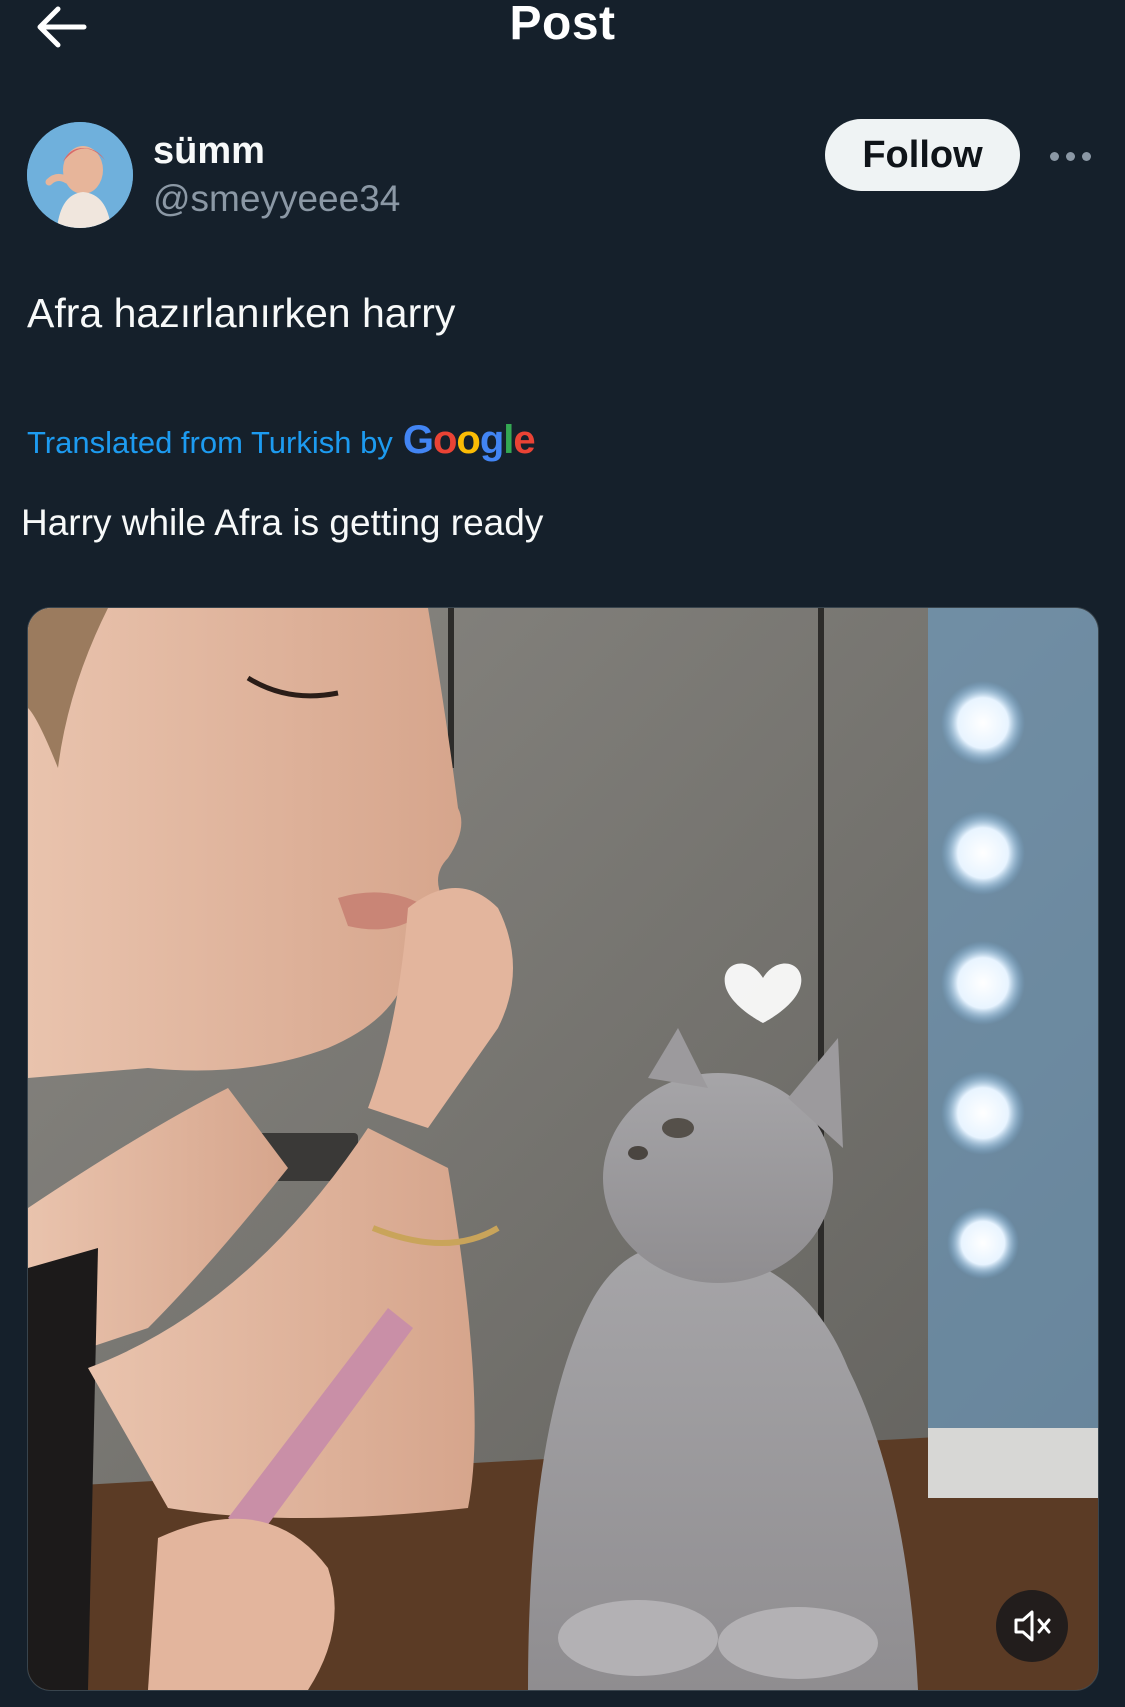 The image size is (1125, 1707). What do you see at coordinates (282, 522) in the screenshot?
I see `post-translated-text: Harry while Afra is getting ready` at bounding box center [282, 522].